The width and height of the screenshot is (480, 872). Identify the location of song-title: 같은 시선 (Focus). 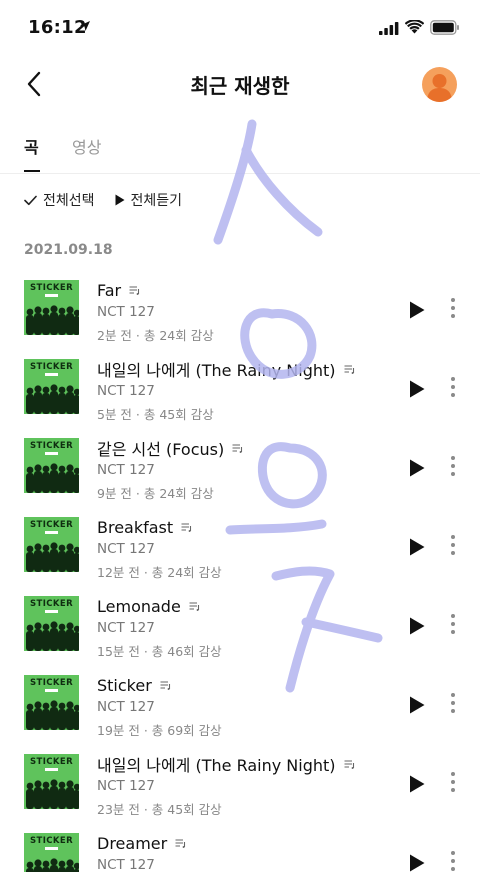
(160, 448).